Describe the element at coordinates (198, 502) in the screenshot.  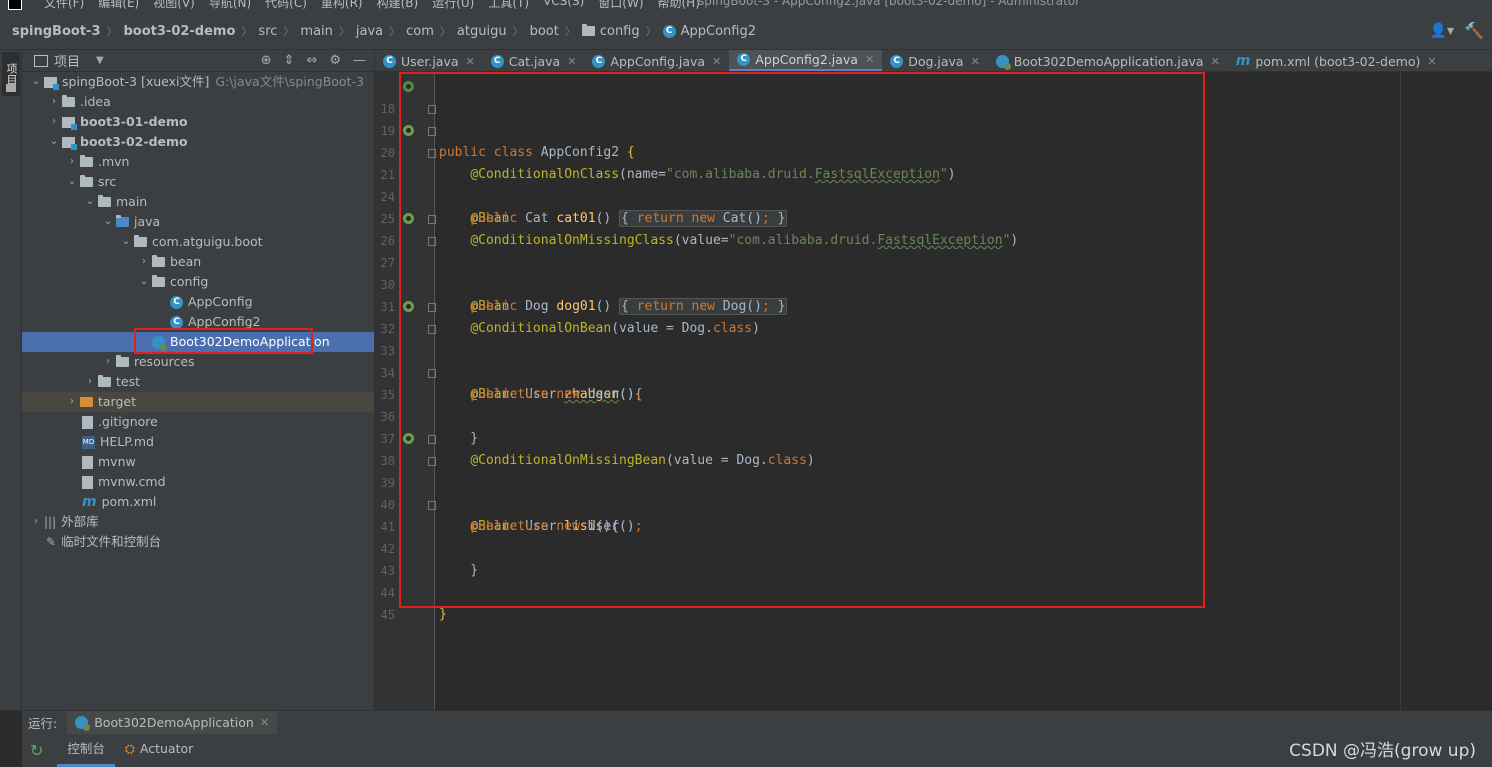
I see `tree-row-pom: m pom.xml` at that location.